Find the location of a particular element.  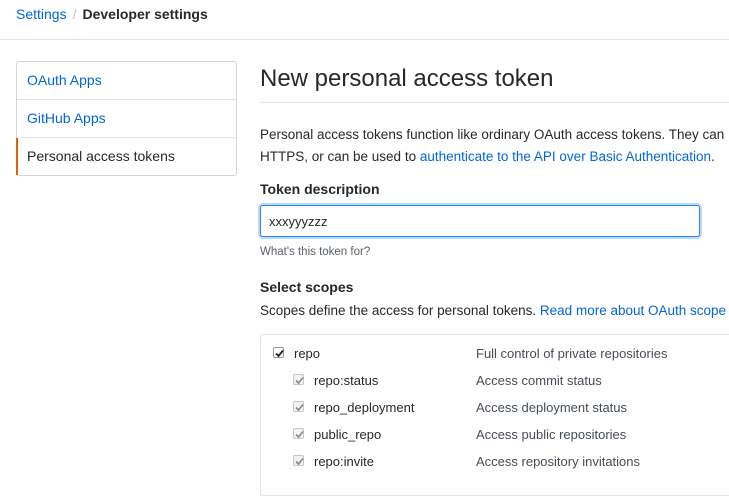

sidebar-item-oauth-apps: OAuth Apps is located at coordinates (126, 81).